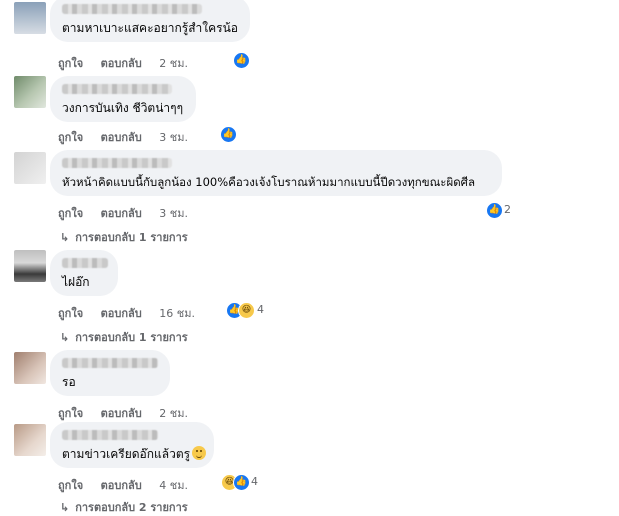 This screenshot has height=516, width=619. I want to click on comment-actions: ถูกใจ ตอบกลับ 4 ชม., so click(130, 485).